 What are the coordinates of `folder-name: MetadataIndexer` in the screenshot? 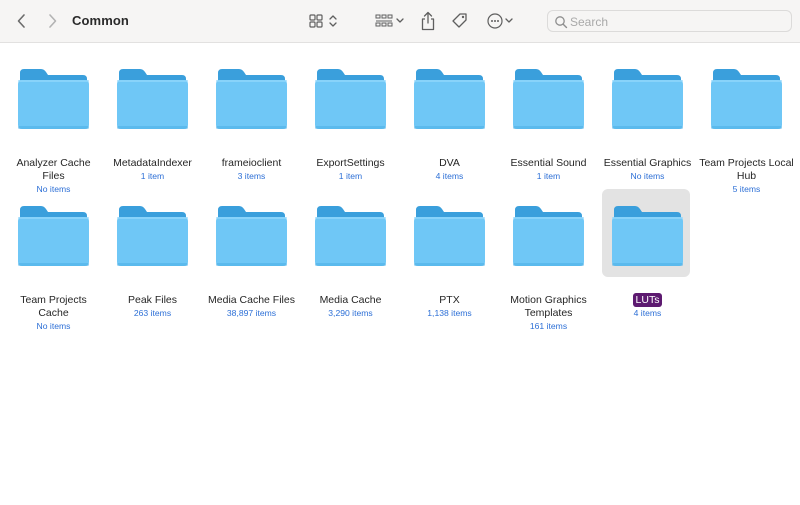 It's located at (152, 163).